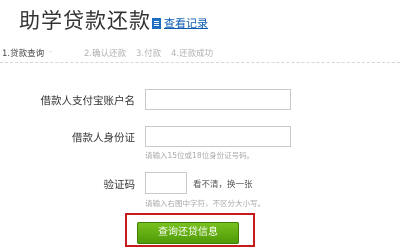 Image resolution: width=400 pixels, height=251 pixels. I want to click on page-title: 助学贷款还款, so click(85, 21).